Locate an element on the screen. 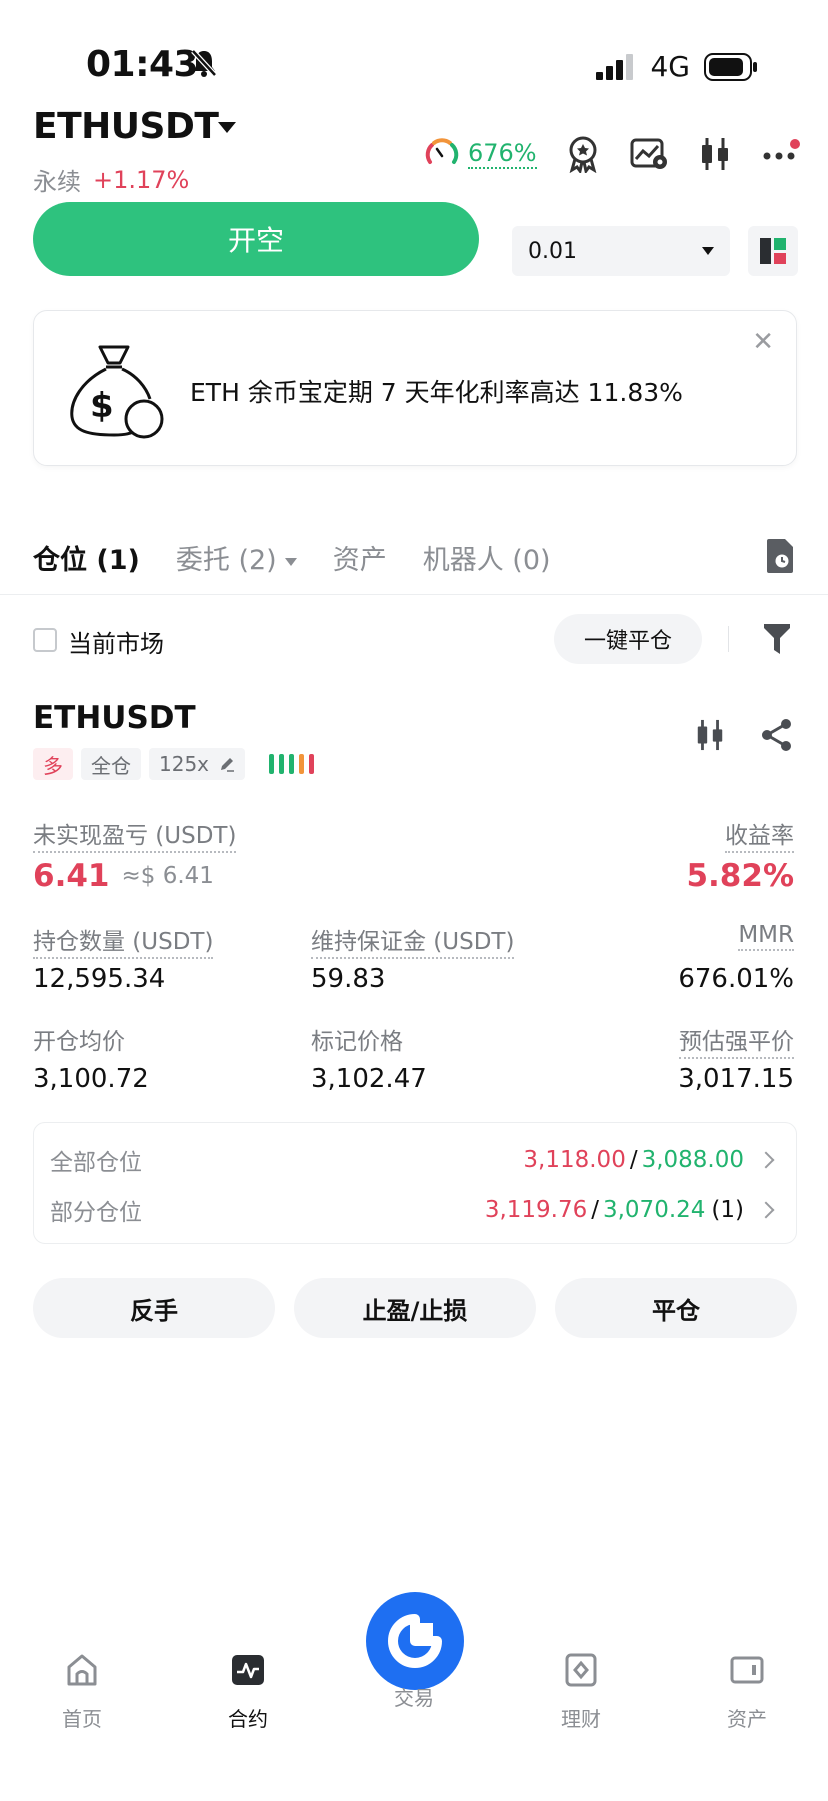  margin-mode-tag: 全仓 is located at coordinates (111, 764).